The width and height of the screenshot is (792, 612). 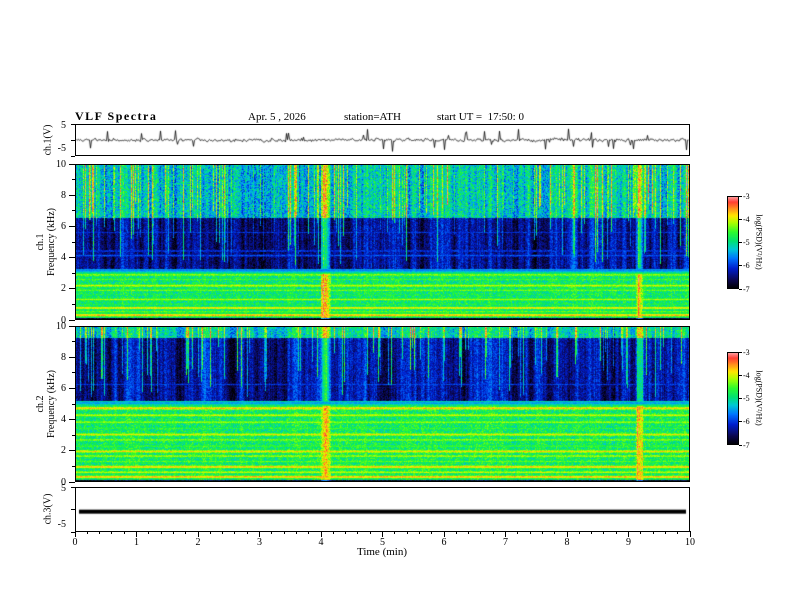 What do you see at coordinates (51, 242) in the screenshot?
I see `ylabel-ch1-frequency-line2: Frequency (kHz)` at bounding box center [51, 242].